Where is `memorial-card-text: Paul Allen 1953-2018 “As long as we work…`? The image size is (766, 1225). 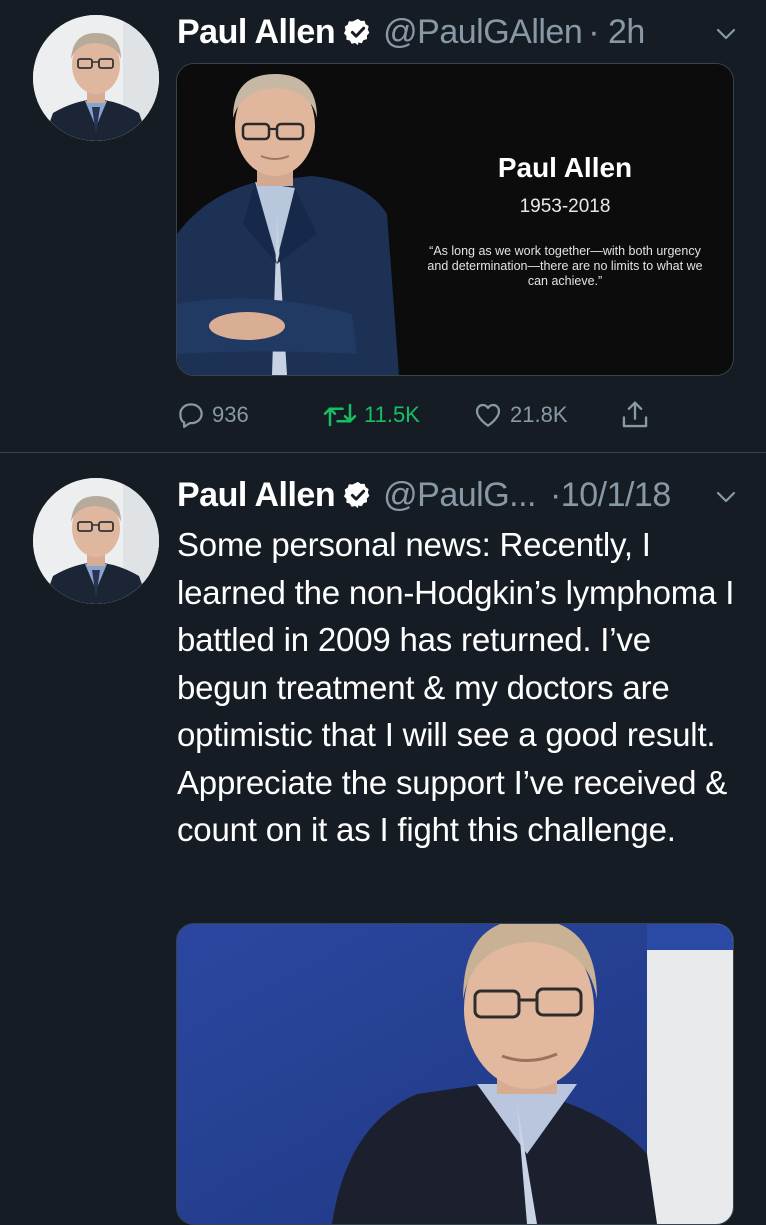 memorial-card-text: Paul Allen 1953-2018 “As long as we work… is located at coordinates (565, 220).